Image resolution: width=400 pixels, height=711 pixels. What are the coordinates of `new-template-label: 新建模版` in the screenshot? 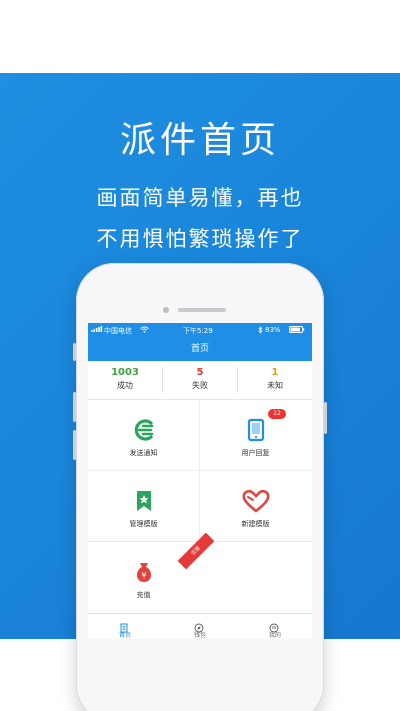 It's located at (255, 524).